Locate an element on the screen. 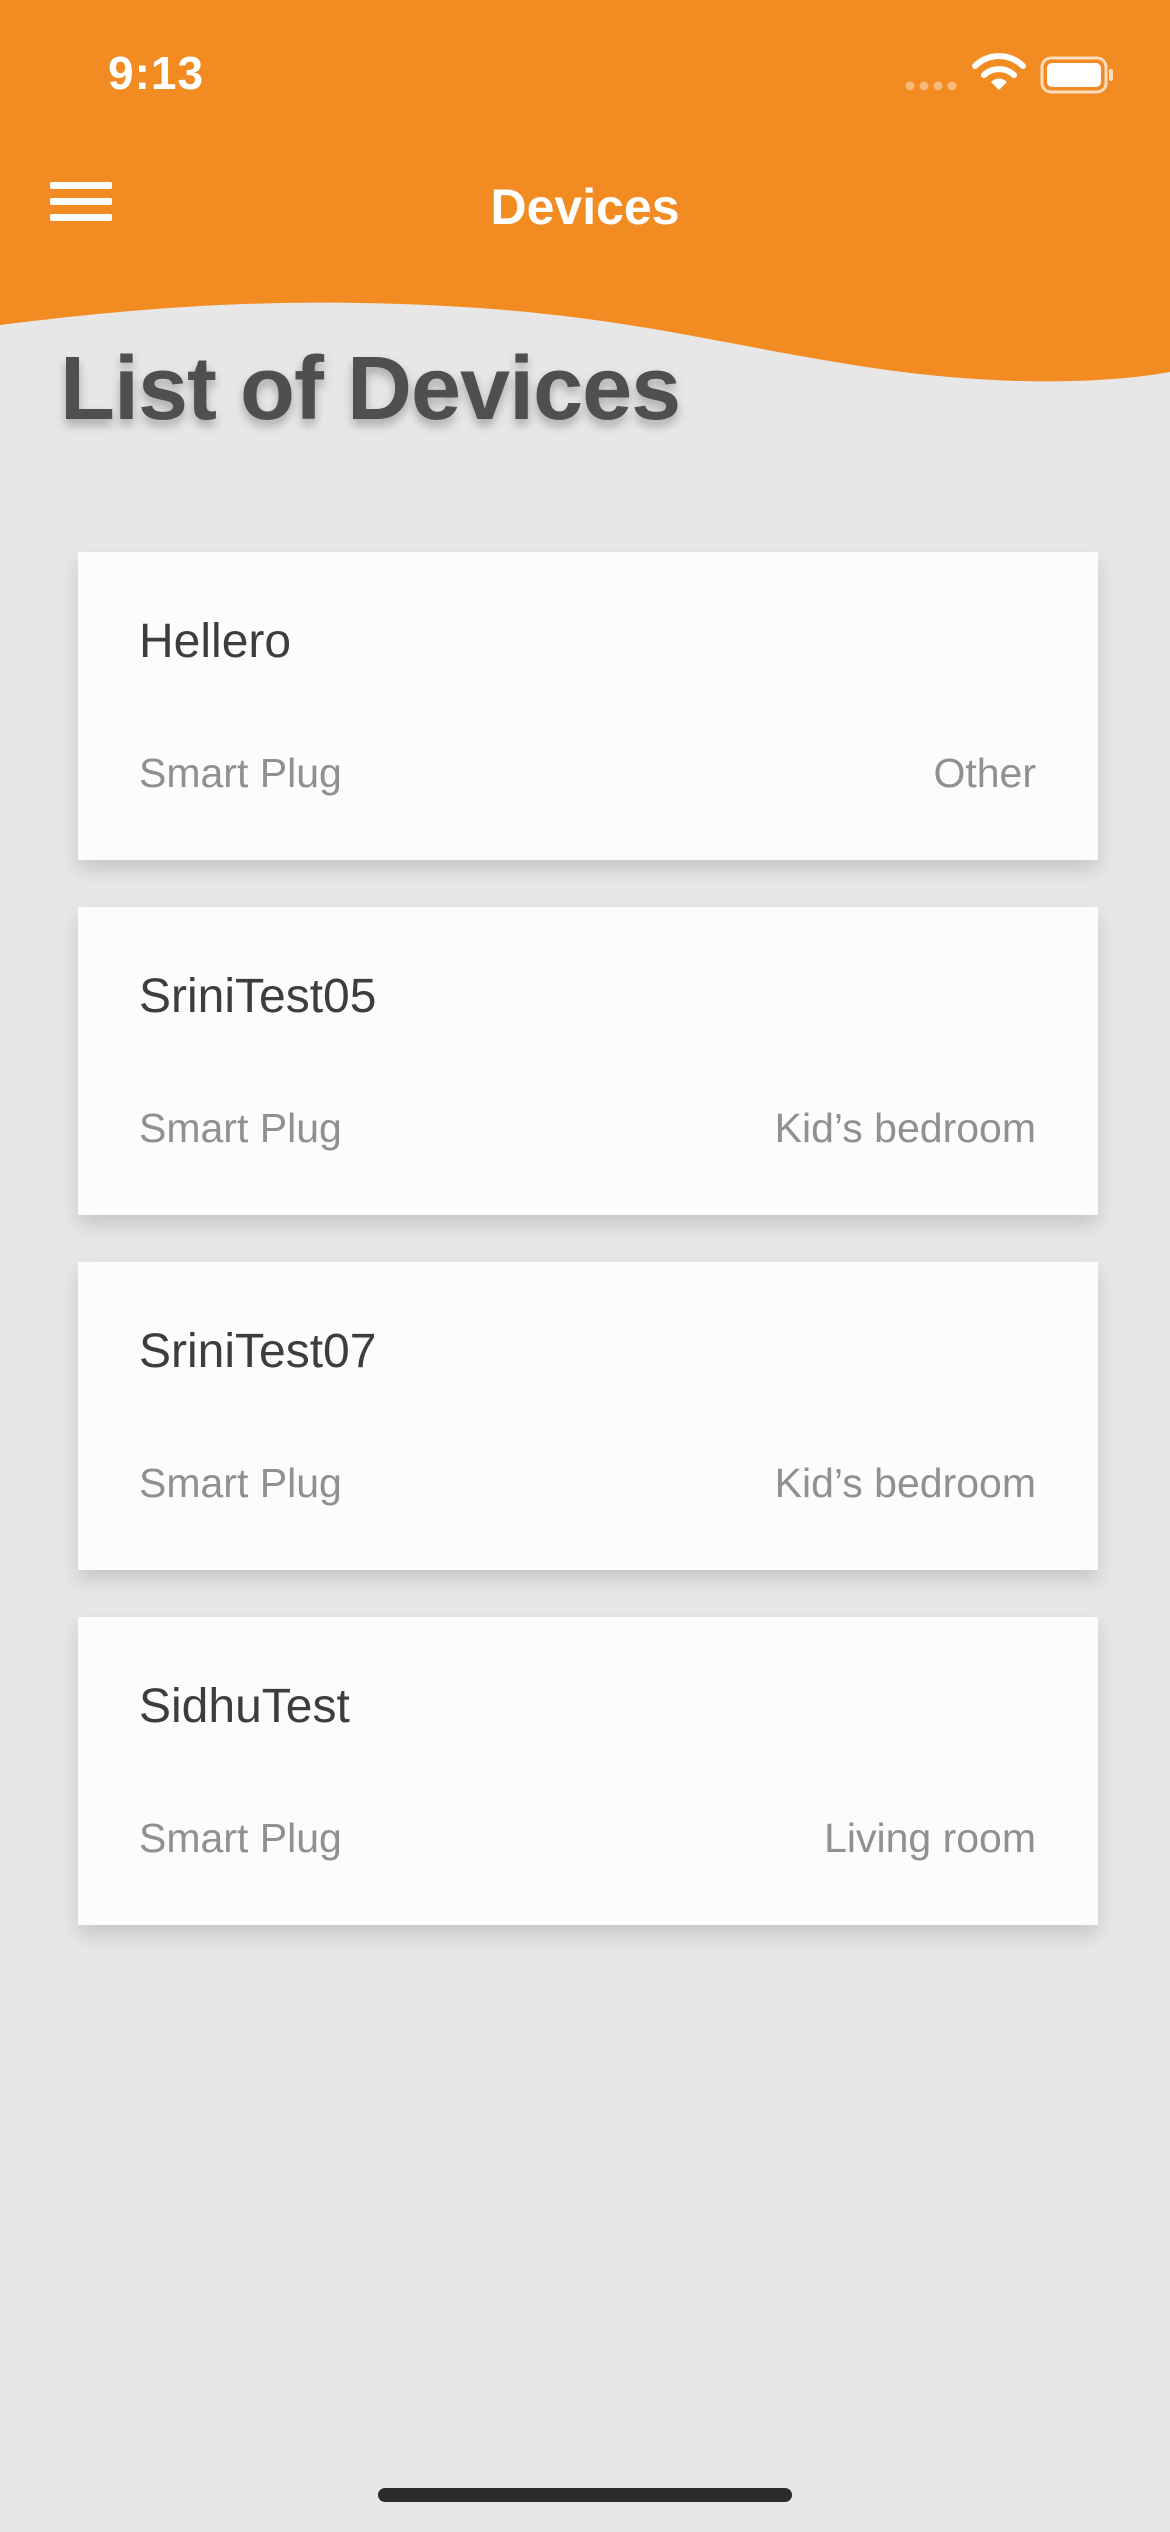 The width and height of the screenshot is (1170, 2532). cellular-signal-icon is located at coordinates (931, 86).